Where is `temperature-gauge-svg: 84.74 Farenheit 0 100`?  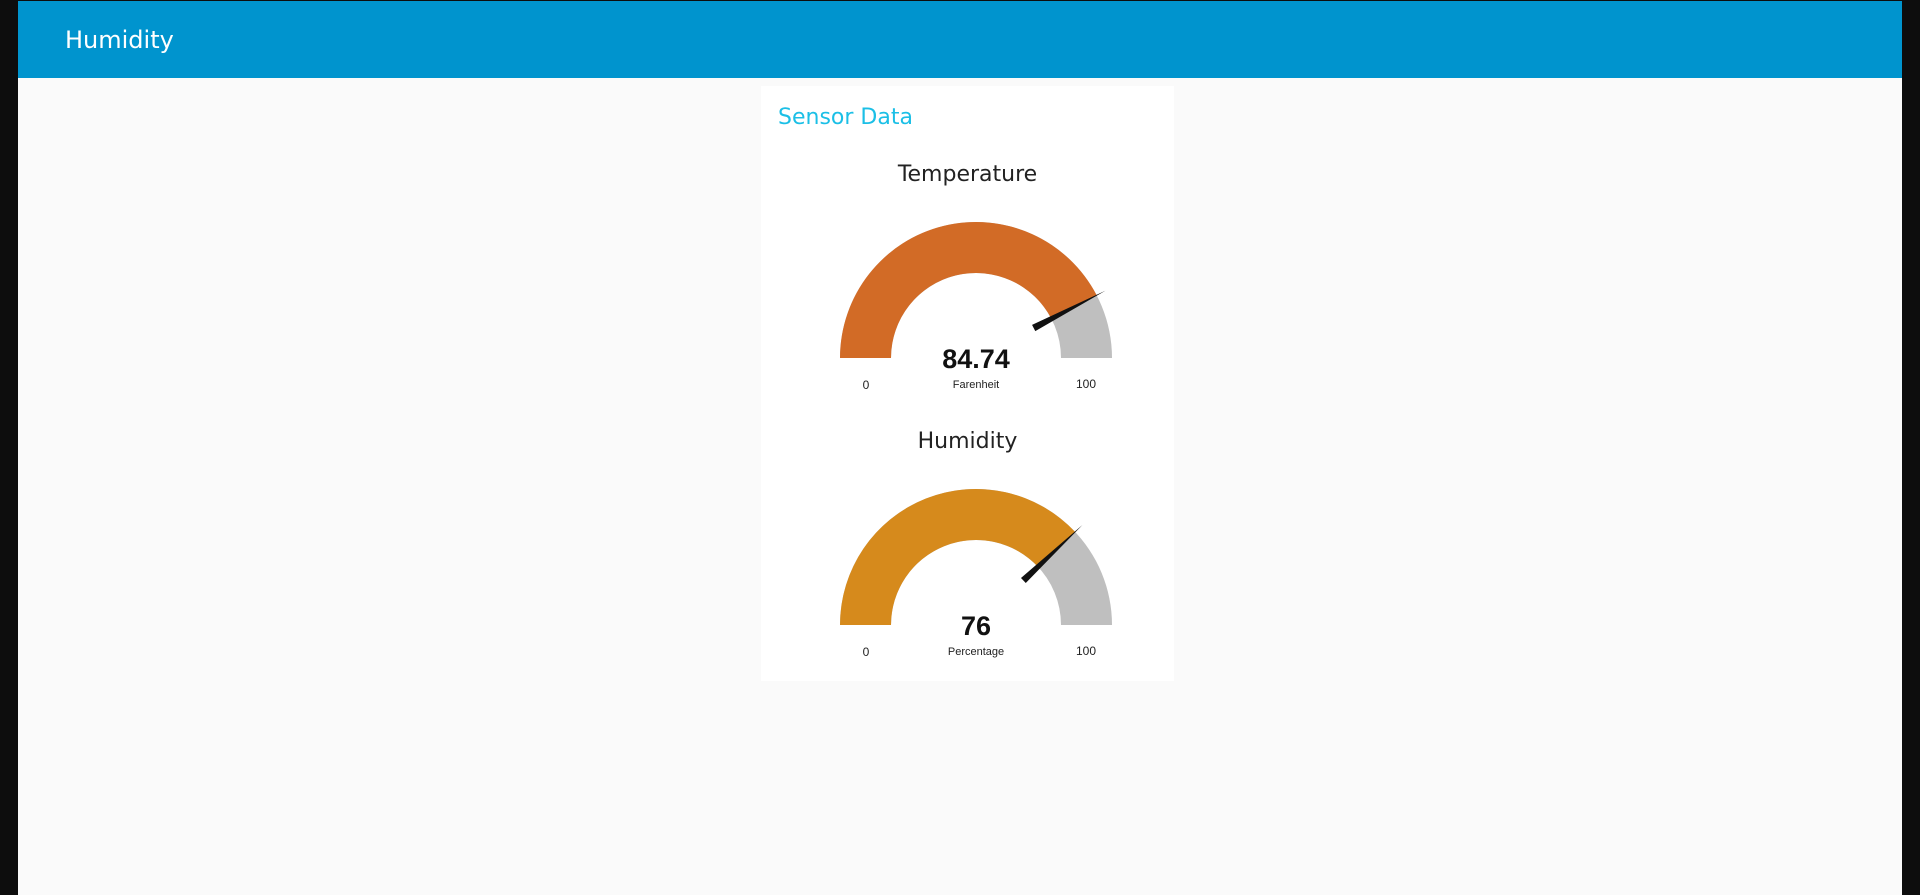 temperature-gauge-svg: 84.74 Farenheit 0 100 is located at coordinates (976, 307).